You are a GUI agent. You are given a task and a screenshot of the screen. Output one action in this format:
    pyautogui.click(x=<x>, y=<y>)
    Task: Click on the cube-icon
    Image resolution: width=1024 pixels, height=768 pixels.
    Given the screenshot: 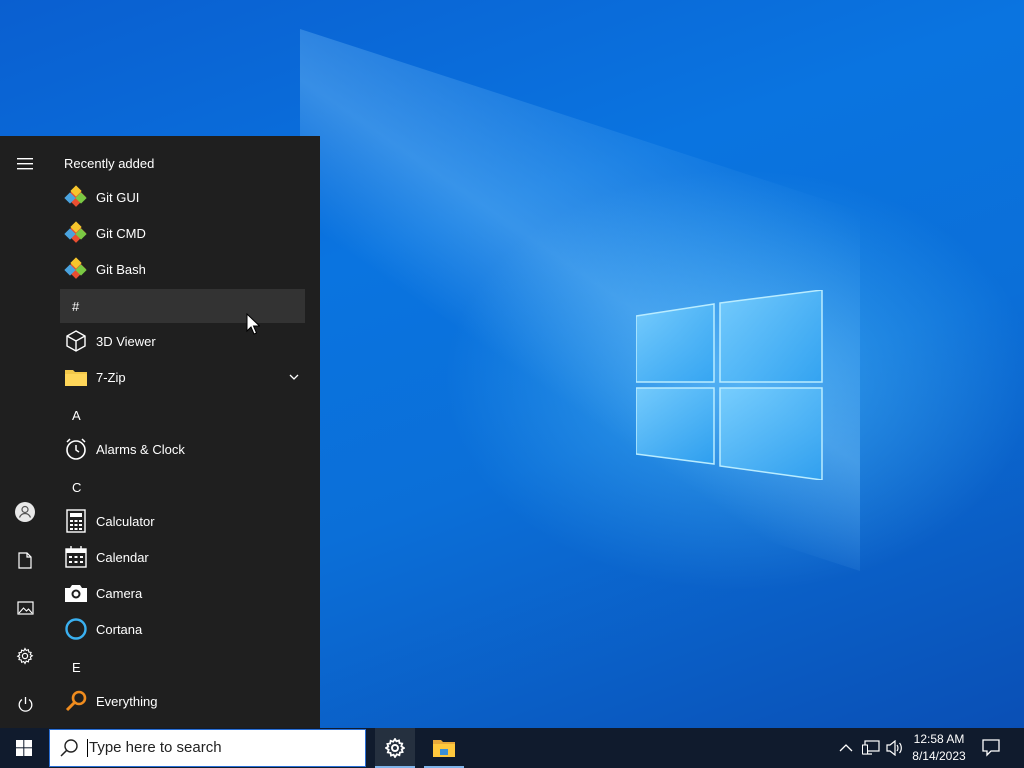 What is the action you would take?
    pyautogui.click(x=76, y=341)
    